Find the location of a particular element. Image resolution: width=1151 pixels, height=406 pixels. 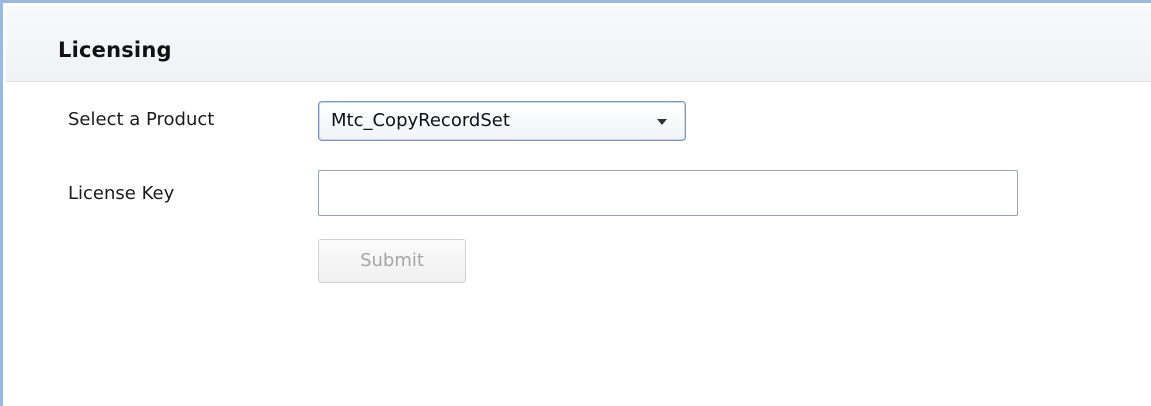

page-title: Licensing is located at coordinates (115, 50).